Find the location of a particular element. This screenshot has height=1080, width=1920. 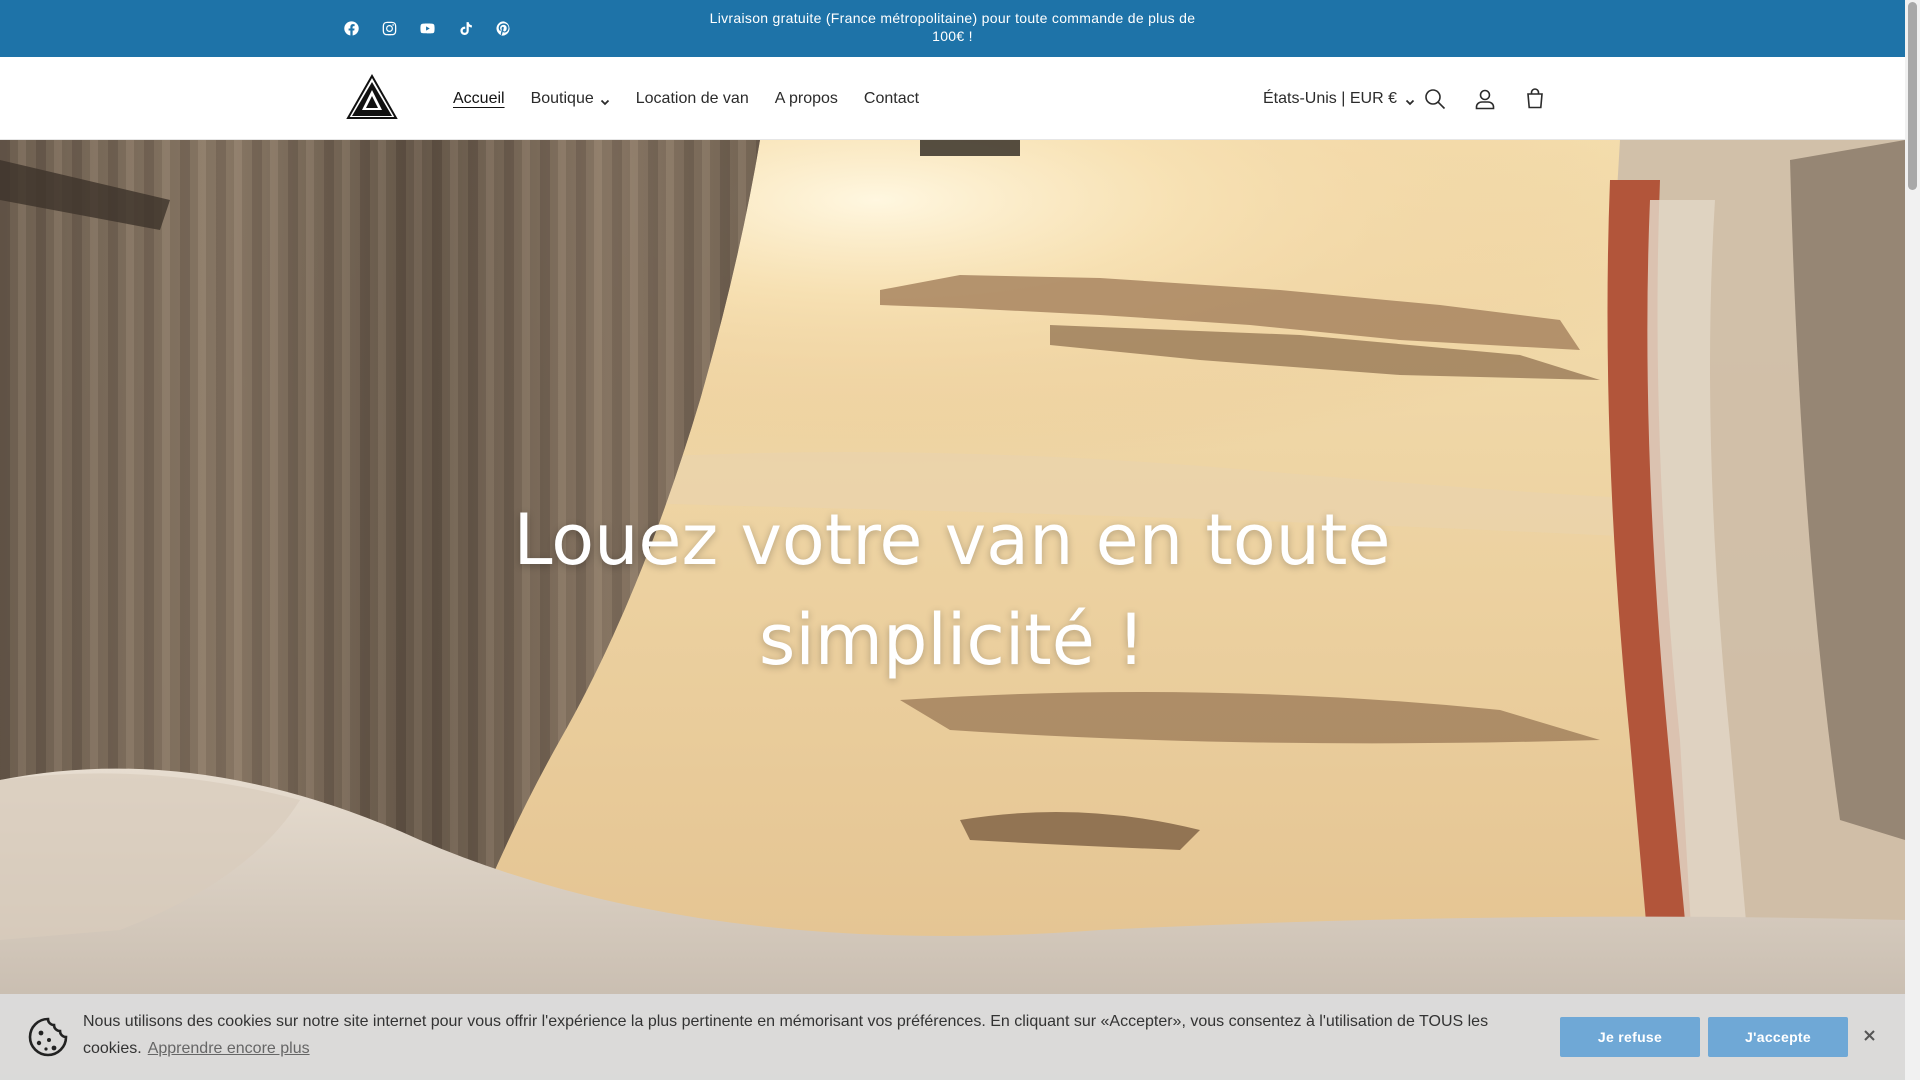

nav-label: Accueil is located at coordinates (479, 98).